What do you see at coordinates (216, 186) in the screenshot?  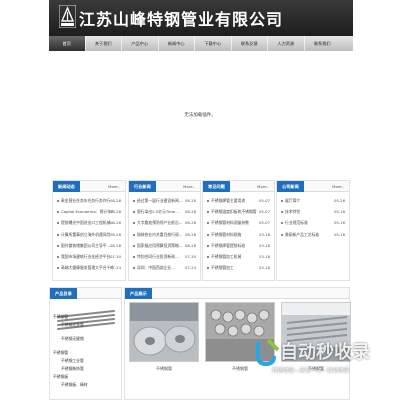 I see `panel-tab: 常见问题` at bounding box center [216, 186].